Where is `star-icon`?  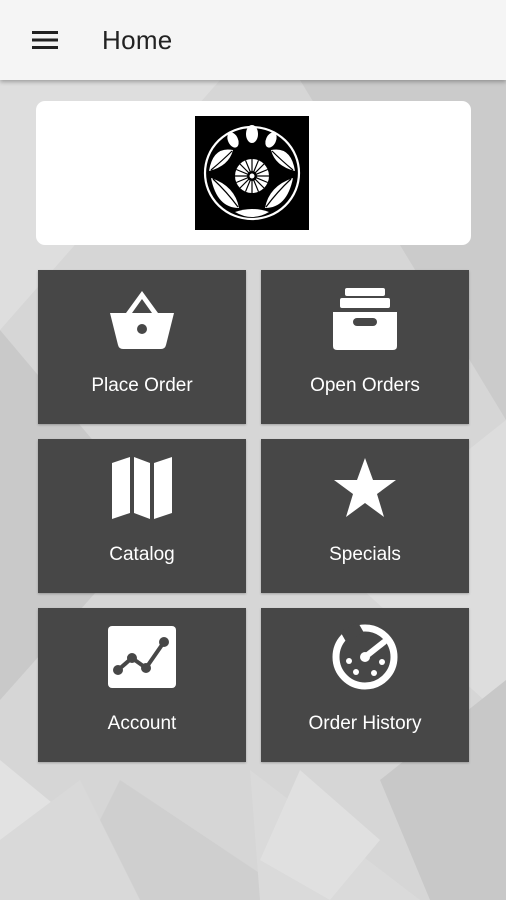
star-icon is located at coordinates (365, 487).